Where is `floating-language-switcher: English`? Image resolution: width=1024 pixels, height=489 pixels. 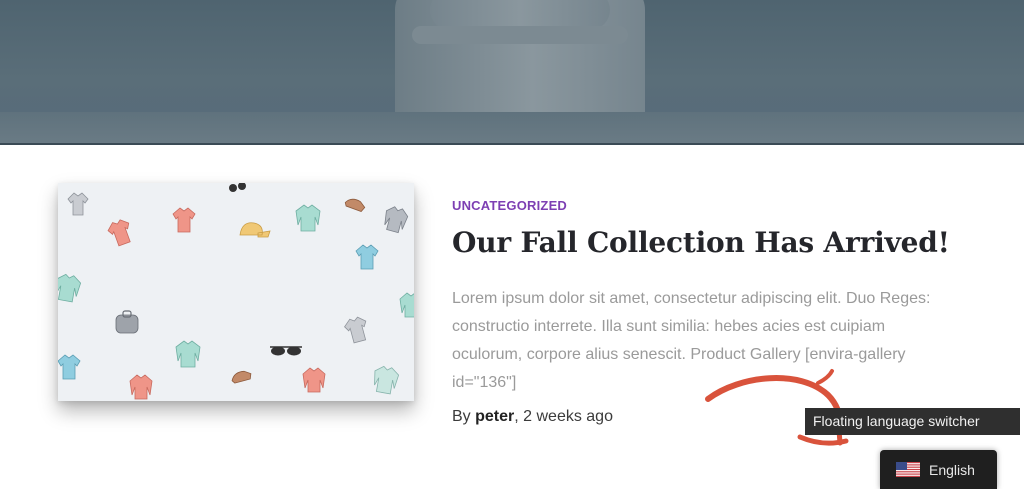
floating-language-switcher: English is located at coordinates (938, 469).